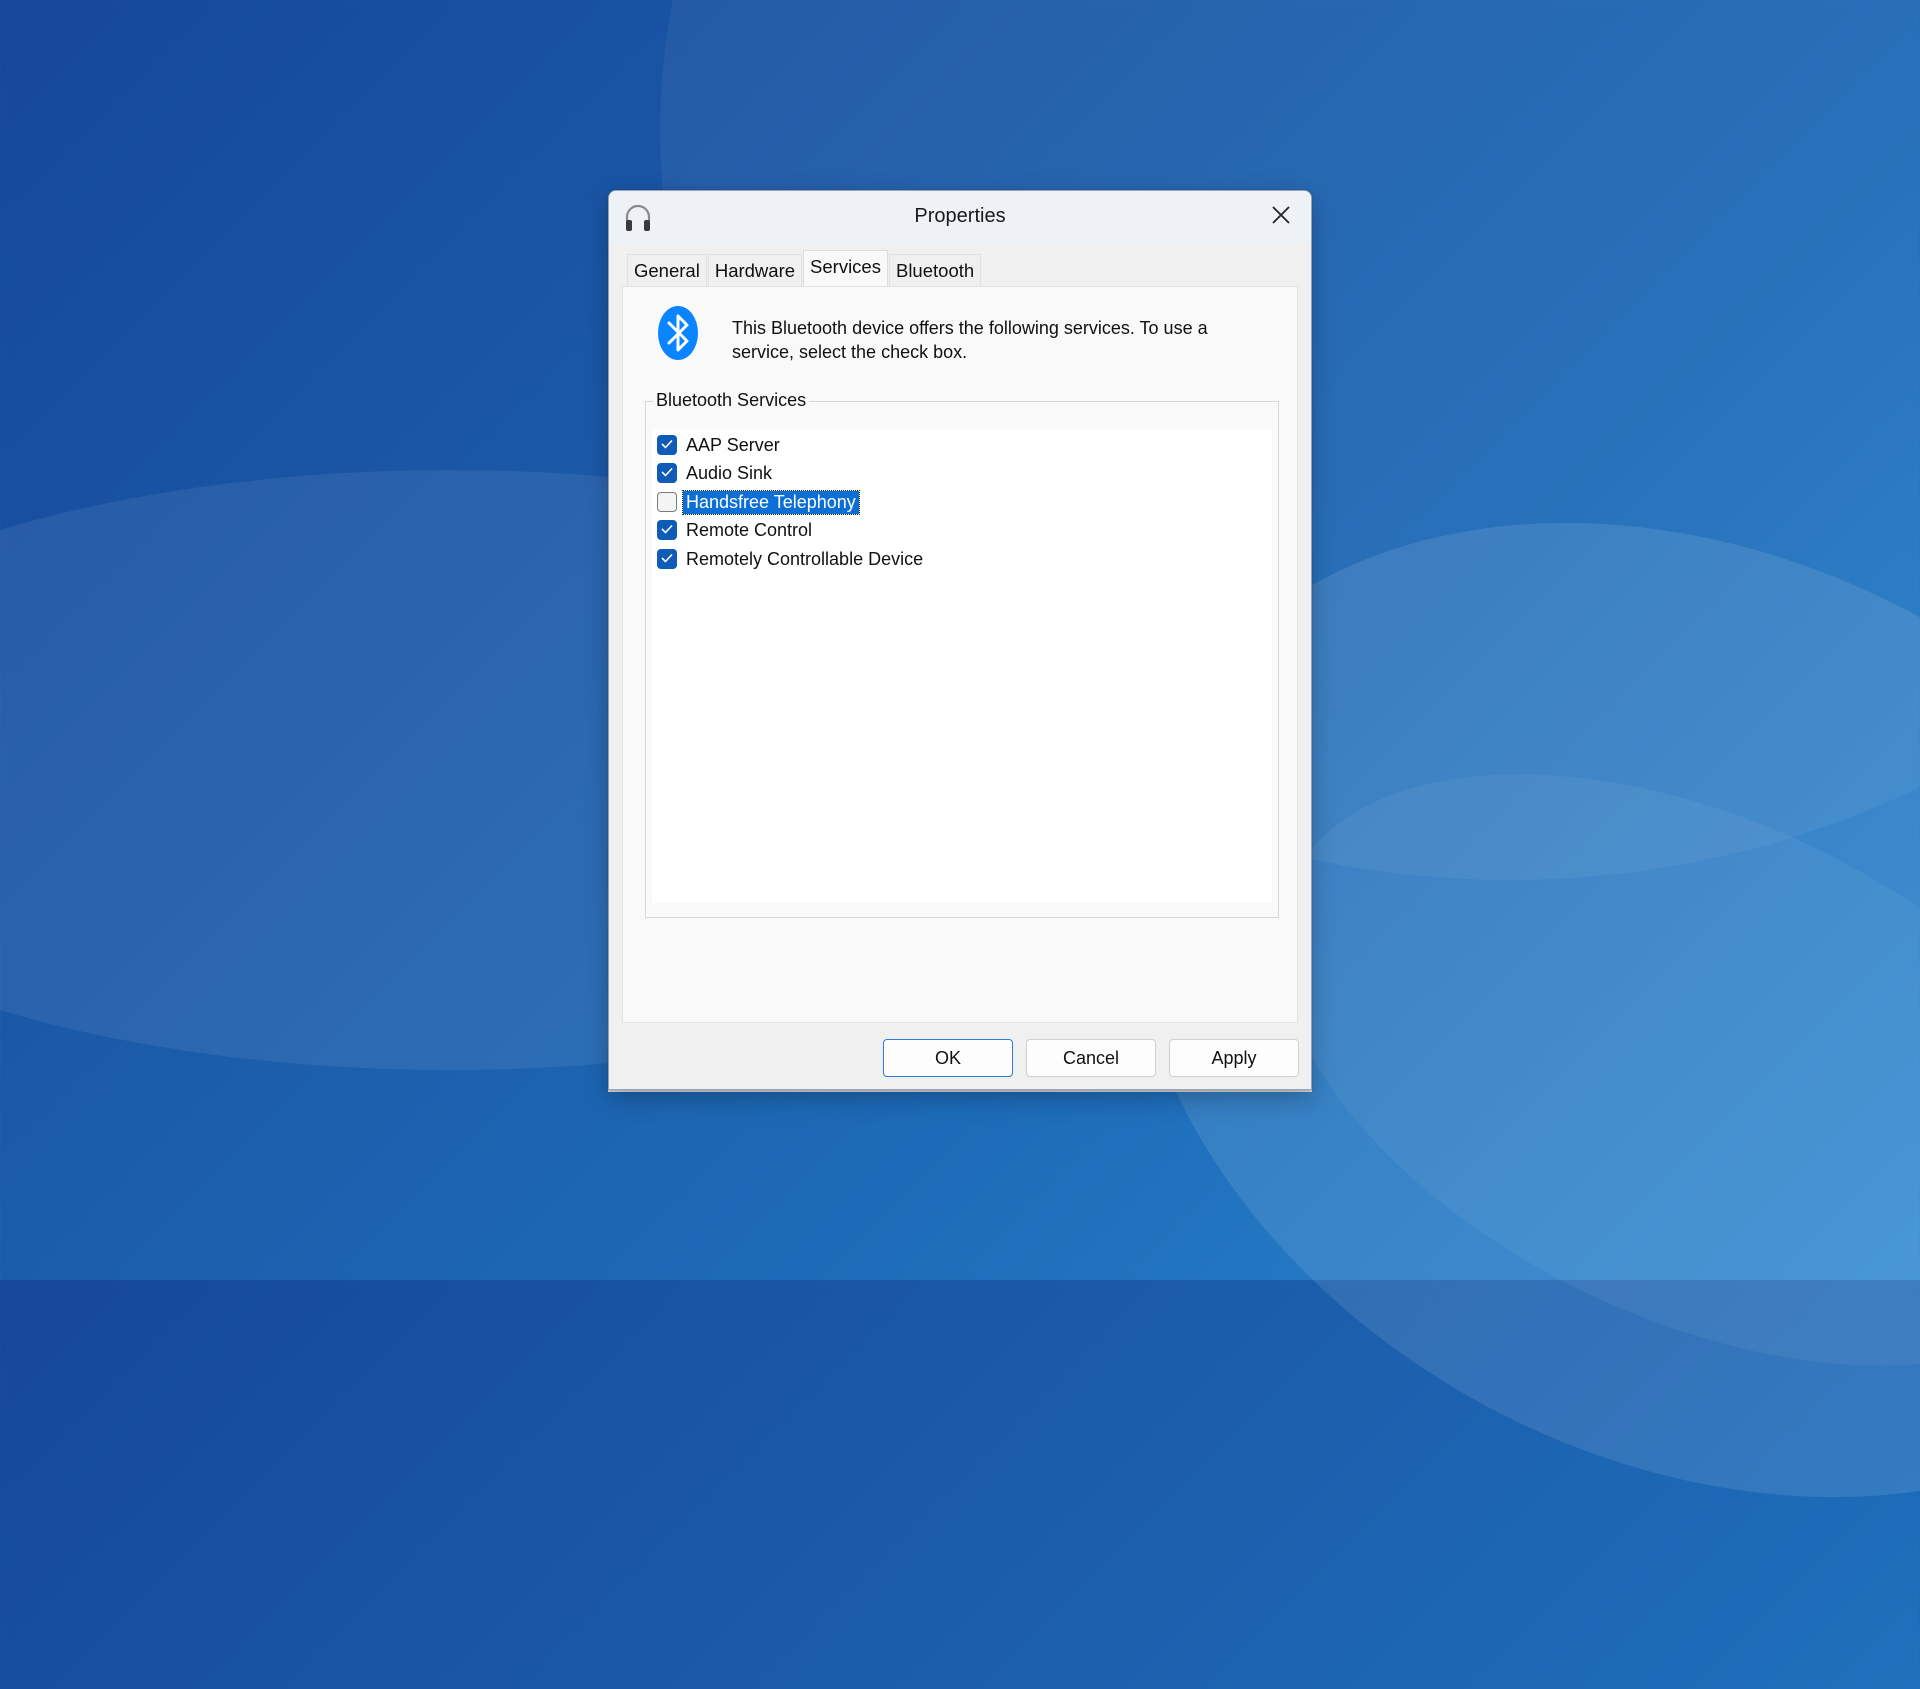 The width and height of the screenshot is (1920, 1689). What do you see at coordinates (845, 268) in the screenshot?
I see `tab-services: Services` at bounding box center [845, 268].